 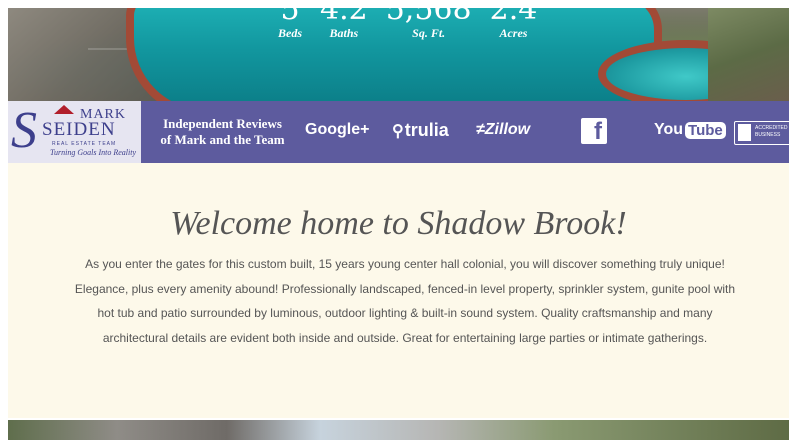 What do you see at coordinates (507, 129) in the screenshot?
I see `zillow-label: Zillow` at bounding box center [507, 129].